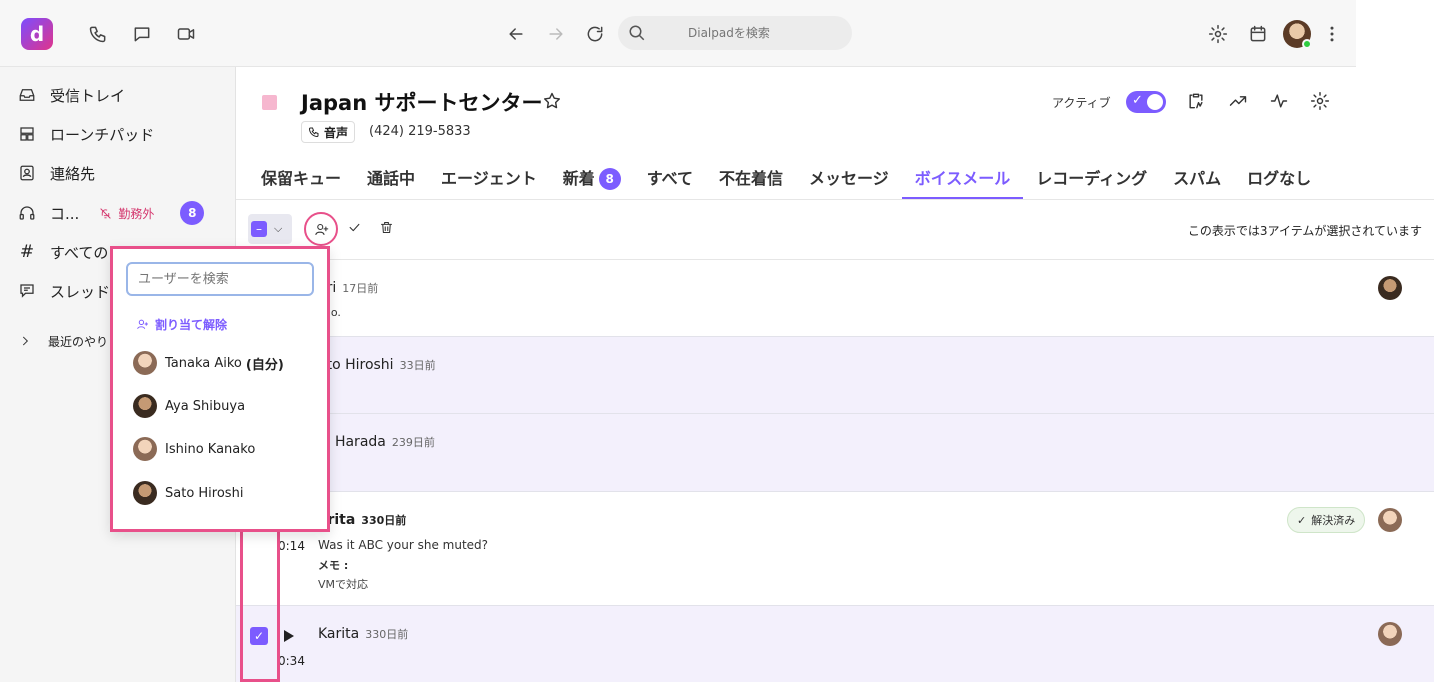 This screenshot has width=1434, height=682. Describe the element at coordinates (1321, 102) in the screenshot. I see `channel-settings-icon` at that location.